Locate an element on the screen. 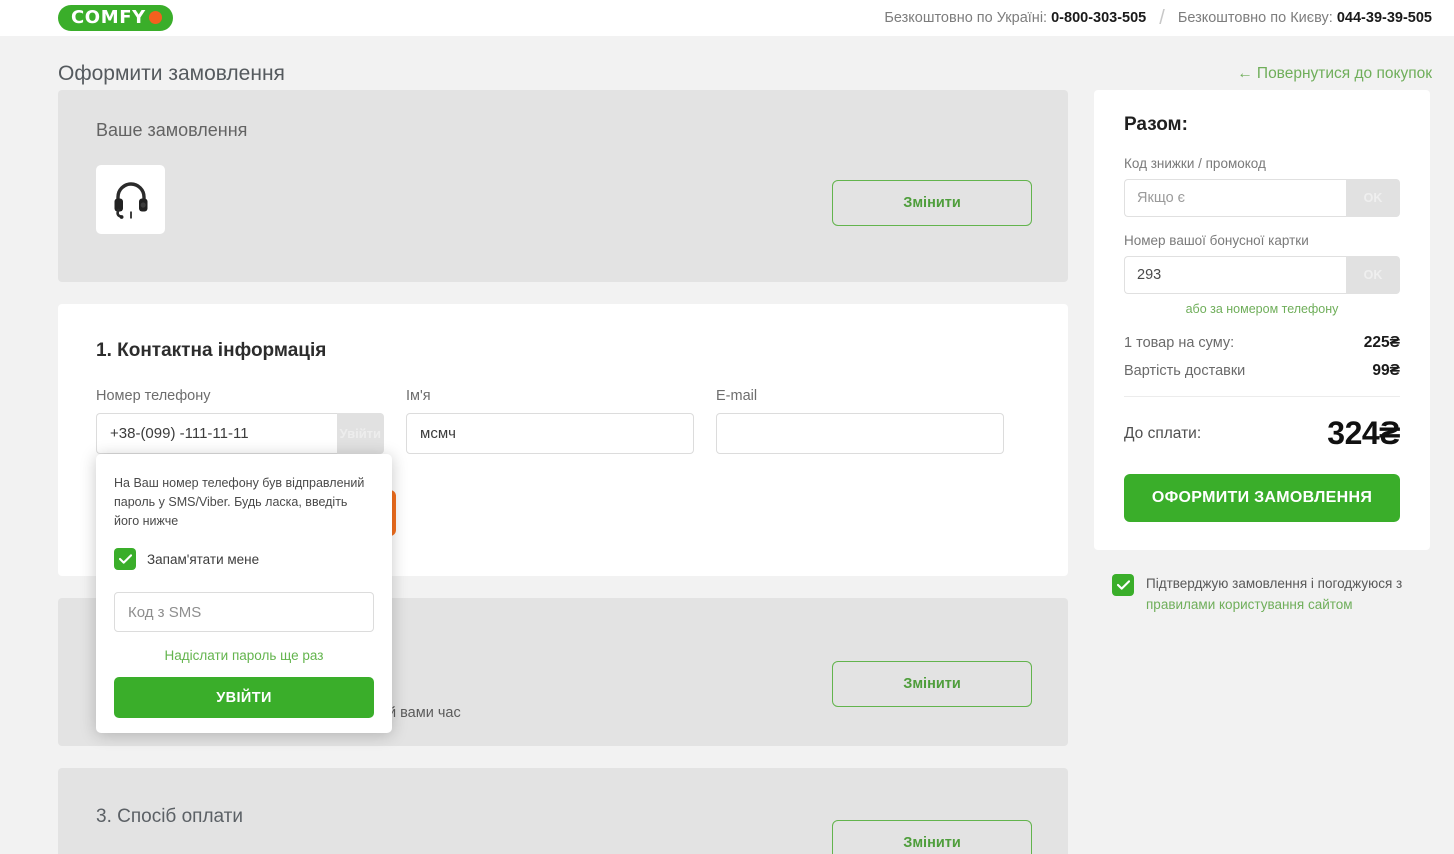  bonus-ok-button: OK is located at coordinates (1373, 275).